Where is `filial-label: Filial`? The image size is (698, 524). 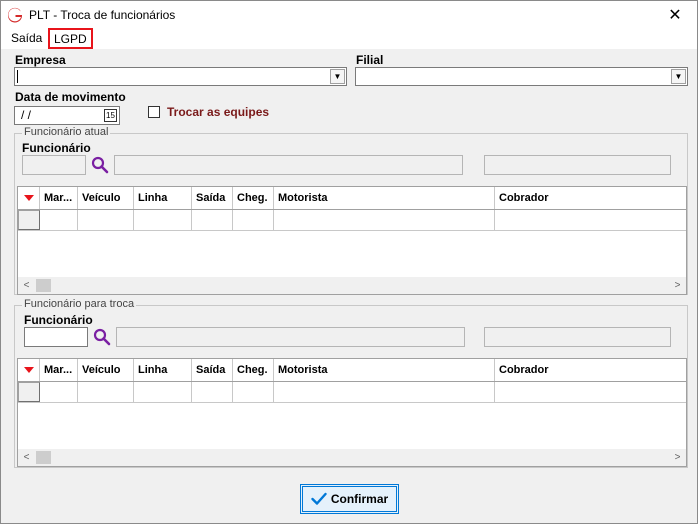 filial-label: Filial is located at coordinates (370, 60).